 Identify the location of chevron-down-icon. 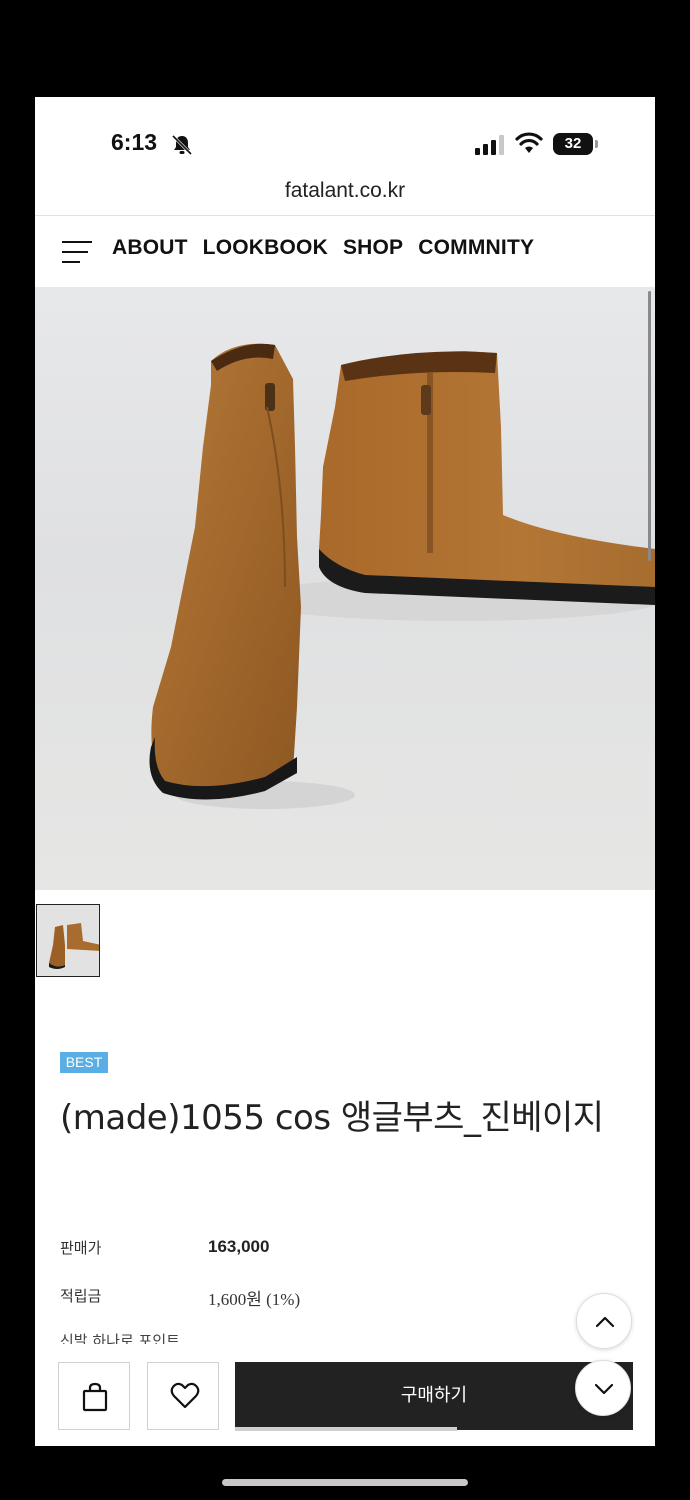
(604, 1389).